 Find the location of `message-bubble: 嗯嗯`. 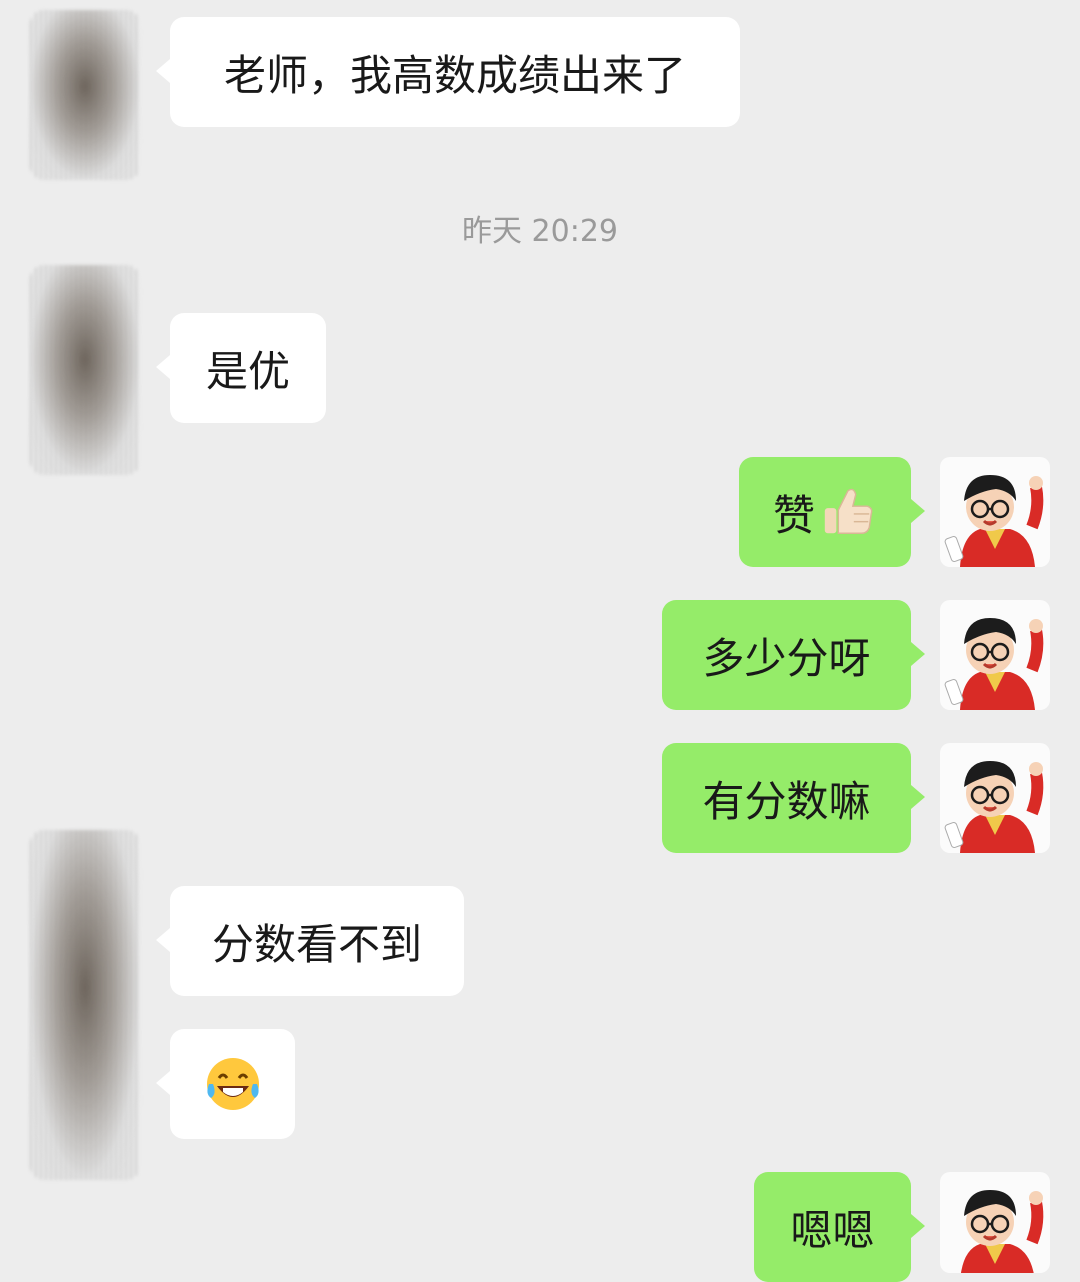

message-bubble: 嗯嗯 is located at coordinates (839, 1227).